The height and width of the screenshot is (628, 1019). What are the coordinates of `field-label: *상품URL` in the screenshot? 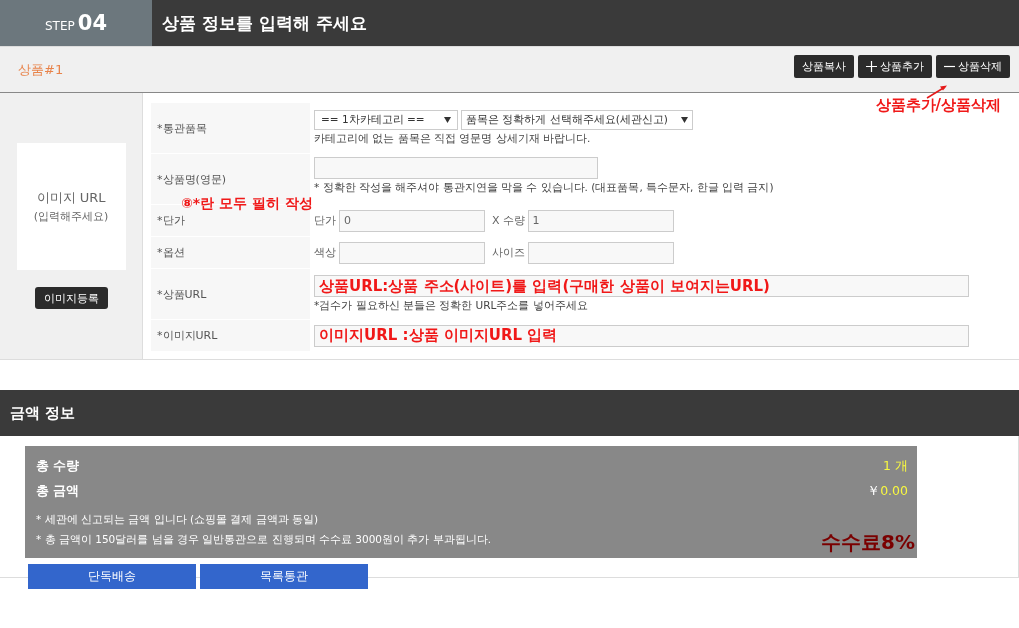 It's located at (182, 294).